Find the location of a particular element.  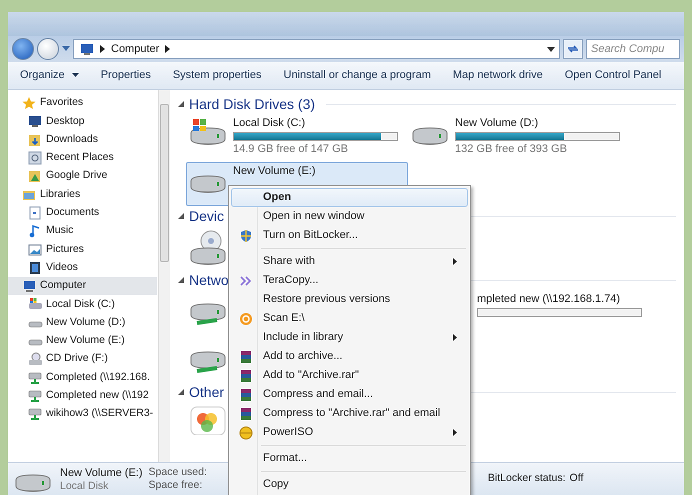

detail-label: BitLocker status: is located at coordinates (527, 478).